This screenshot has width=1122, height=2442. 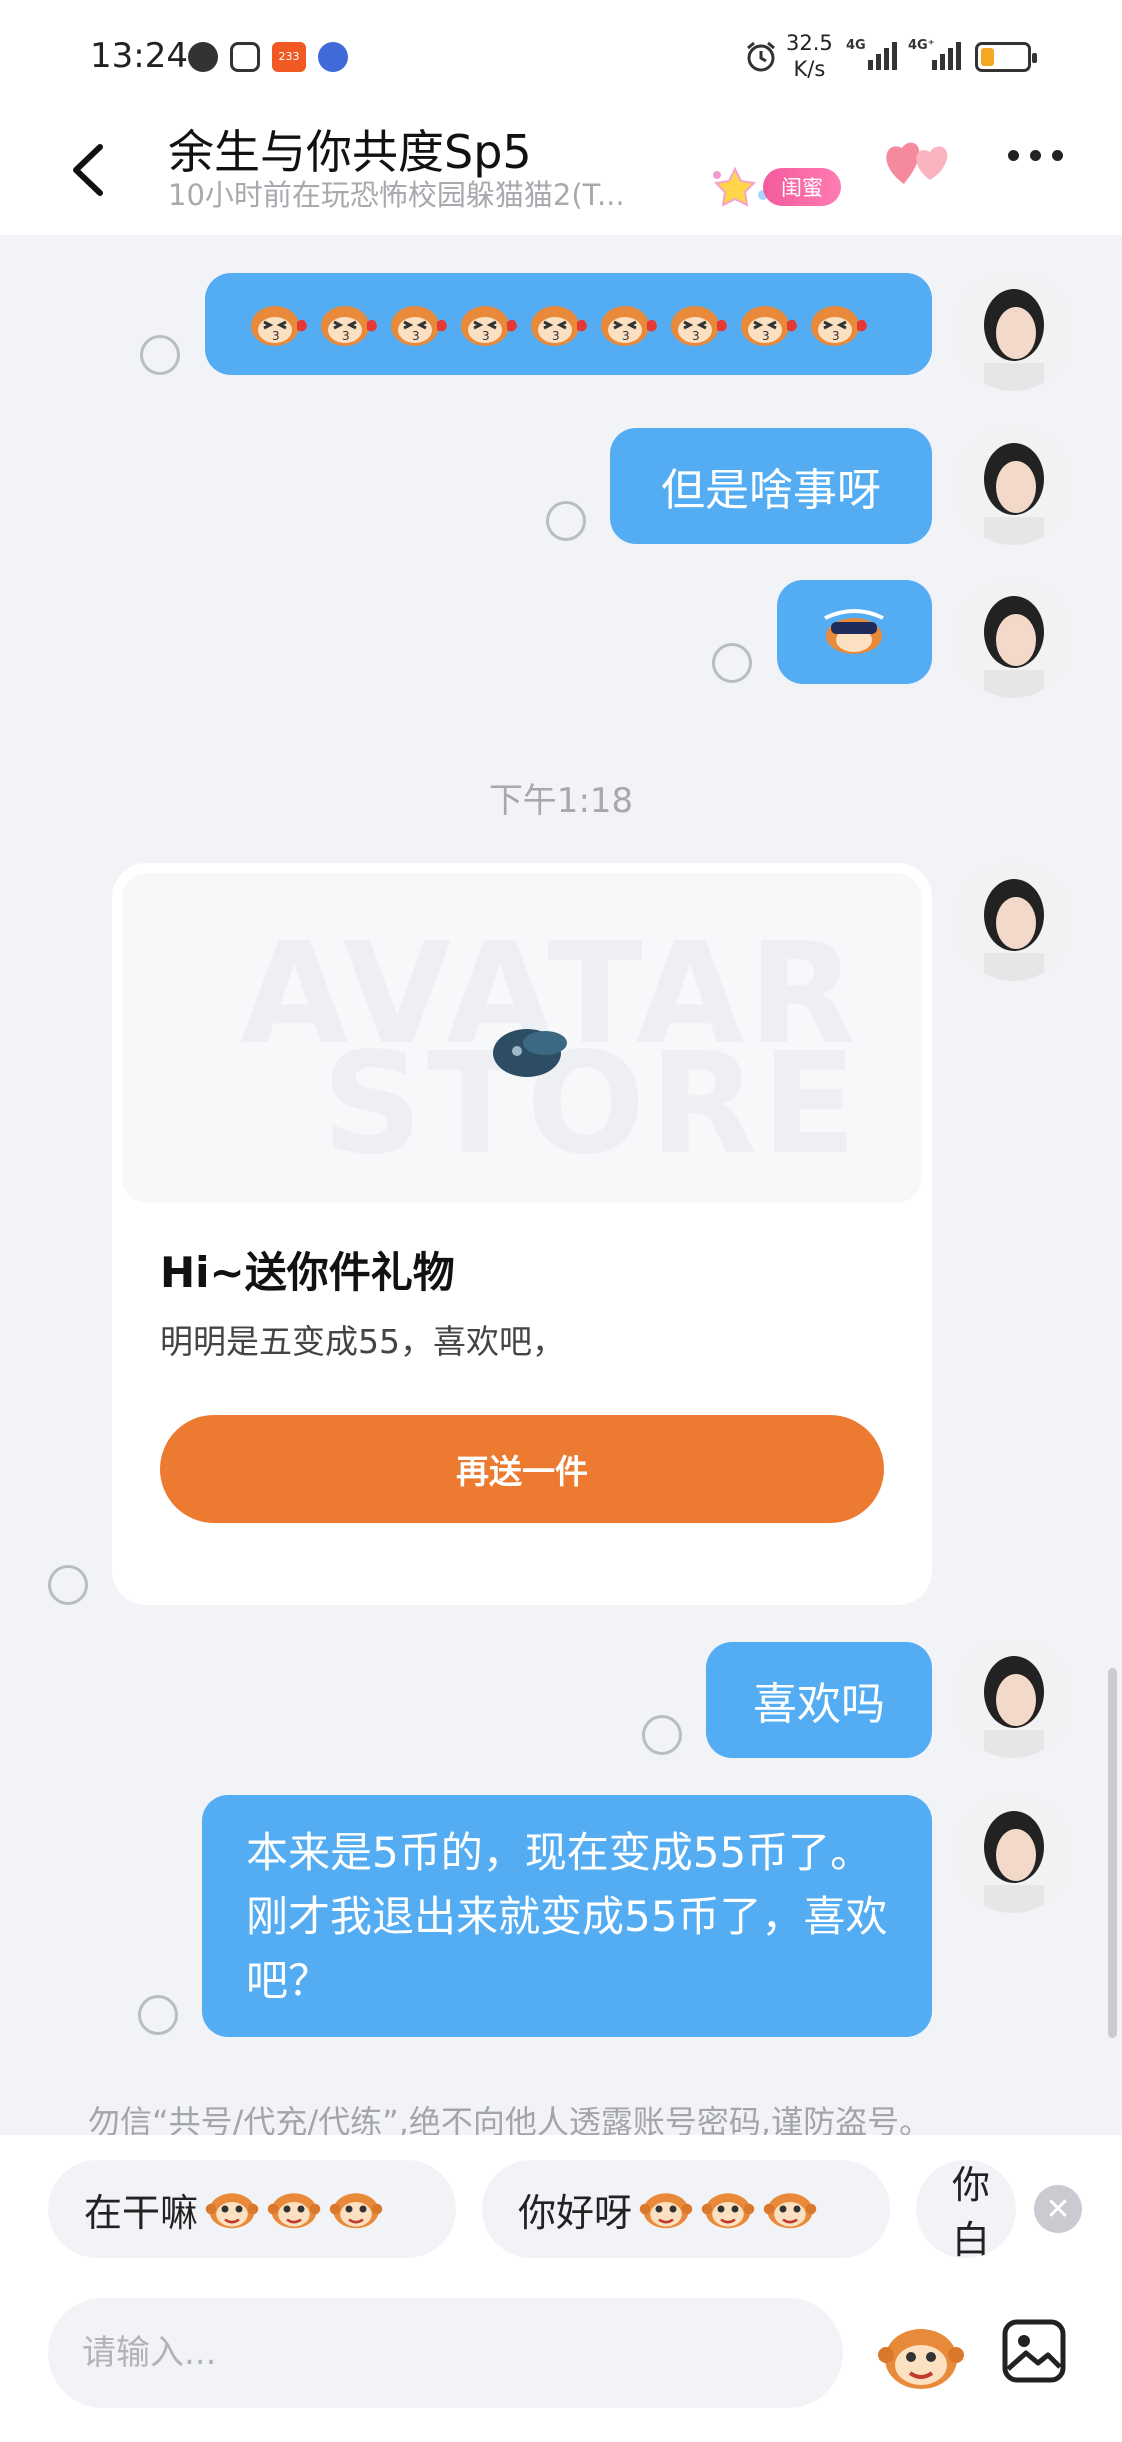 I want to click on quick-reply-1: 在干嘛, so click(x=252, y=2209).